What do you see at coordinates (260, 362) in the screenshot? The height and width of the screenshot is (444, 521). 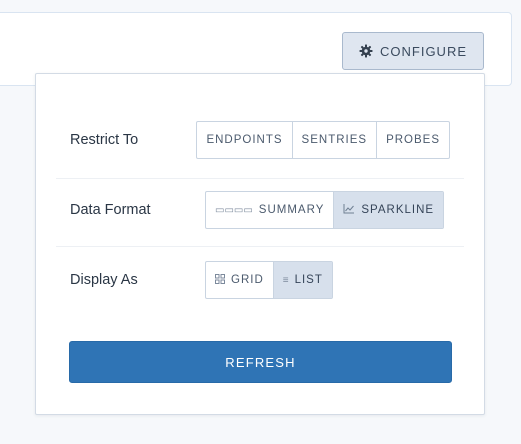 I see `refresh-button: REFRESH` at bounding box center [260, 362].